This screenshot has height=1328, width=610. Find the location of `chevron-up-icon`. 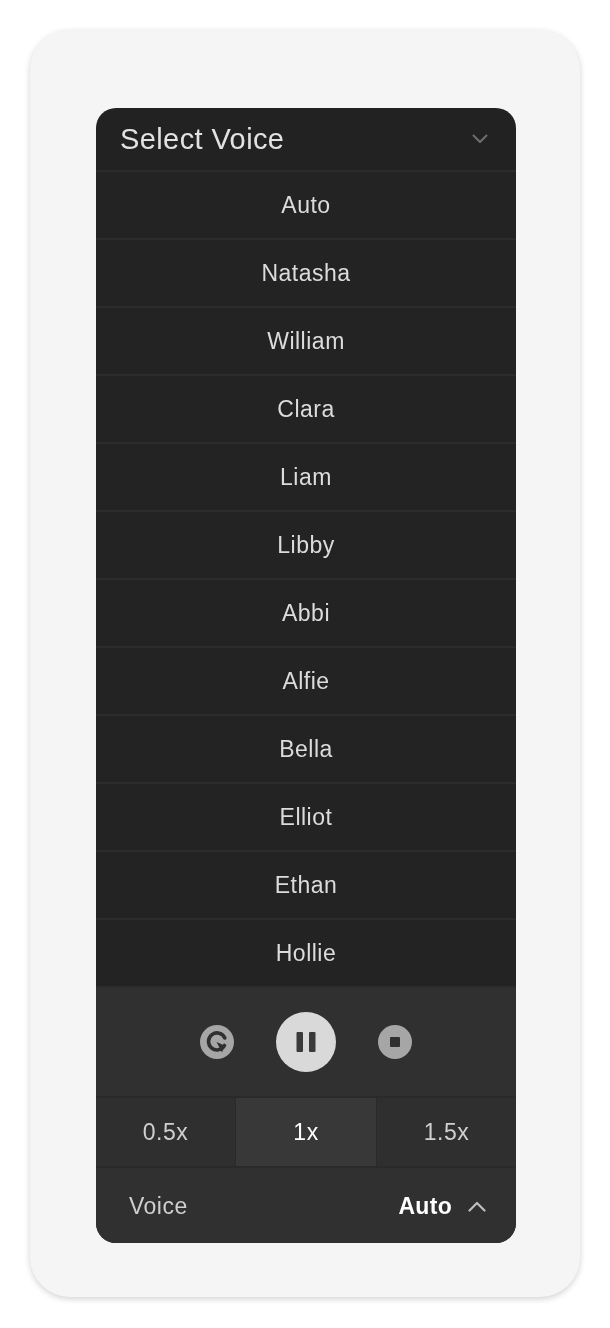

chevron-up-icon is located at coordinates (477, 1206).